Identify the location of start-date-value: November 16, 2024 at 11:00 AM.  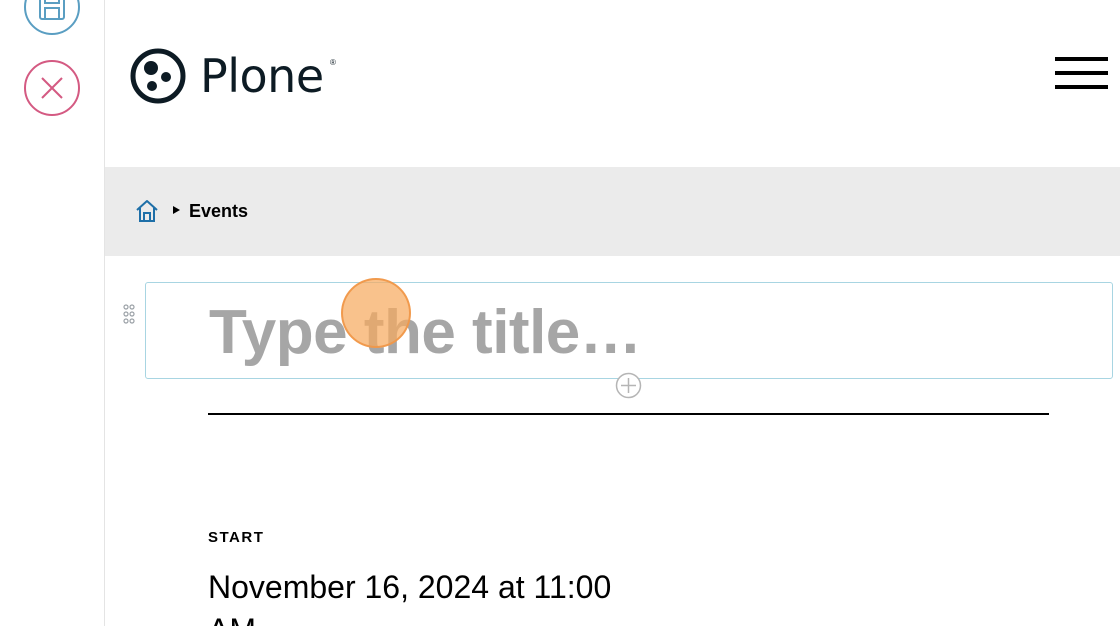
(410, 597).